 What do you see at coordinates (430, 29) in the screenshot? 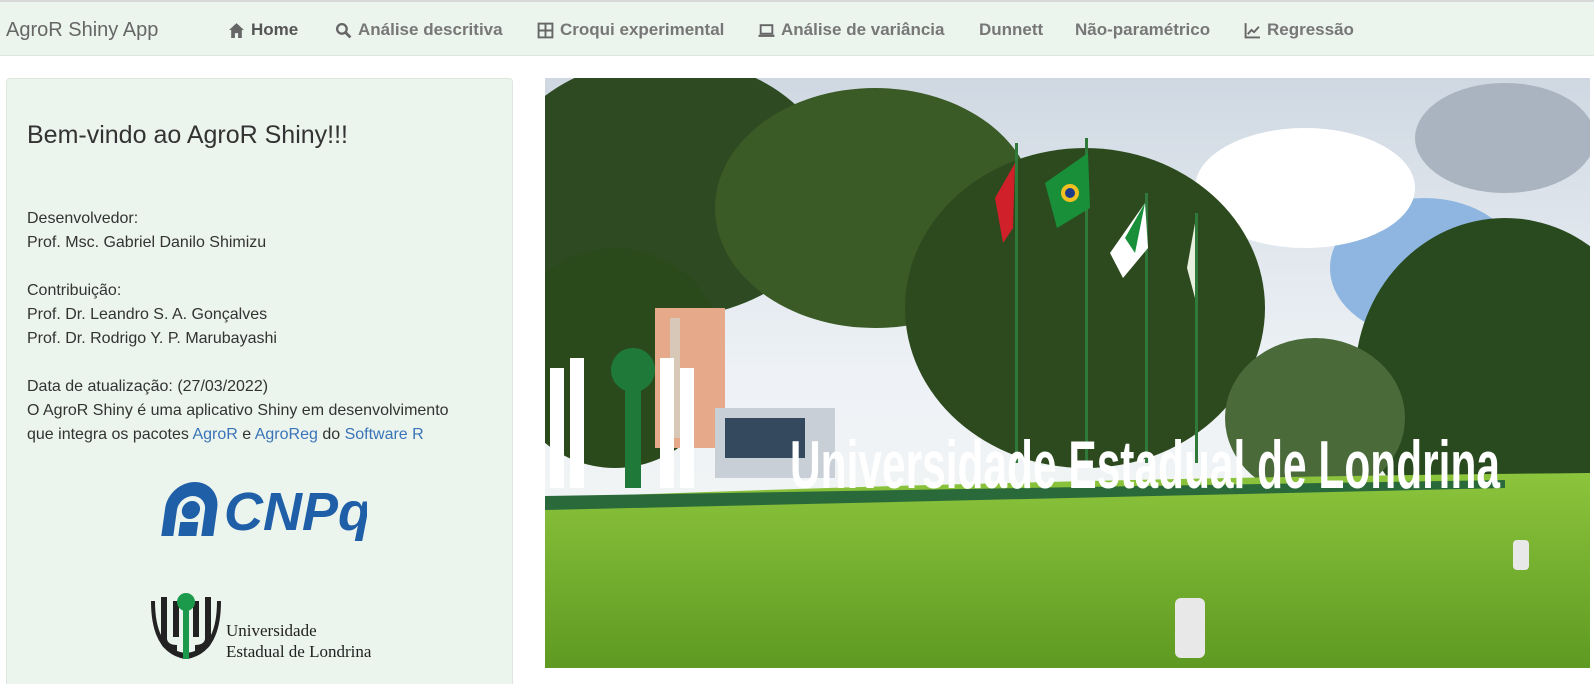
I see `nav-descriptive-label: Análise descritiva` at bounding box center [430, 29].